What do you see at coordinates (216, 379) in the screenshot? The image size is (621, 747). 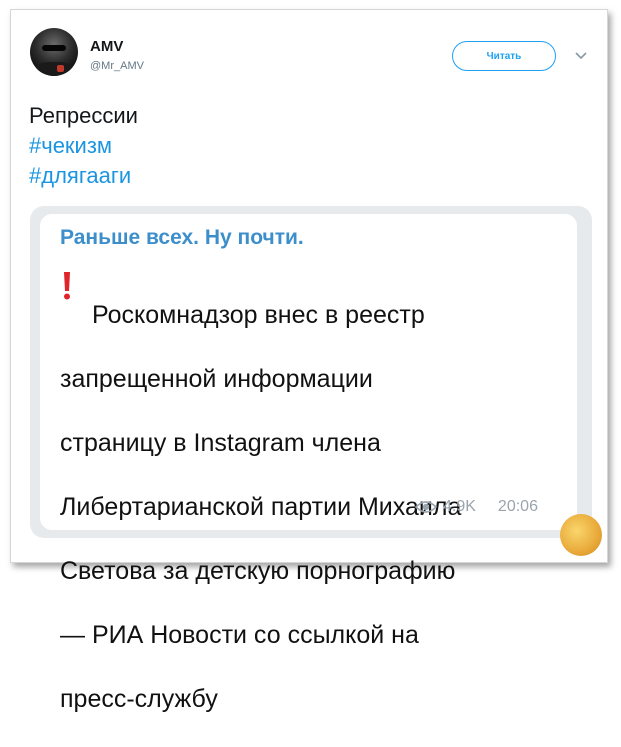 I see `message-line: запрещенной информации` at bounding box center [216, 379].